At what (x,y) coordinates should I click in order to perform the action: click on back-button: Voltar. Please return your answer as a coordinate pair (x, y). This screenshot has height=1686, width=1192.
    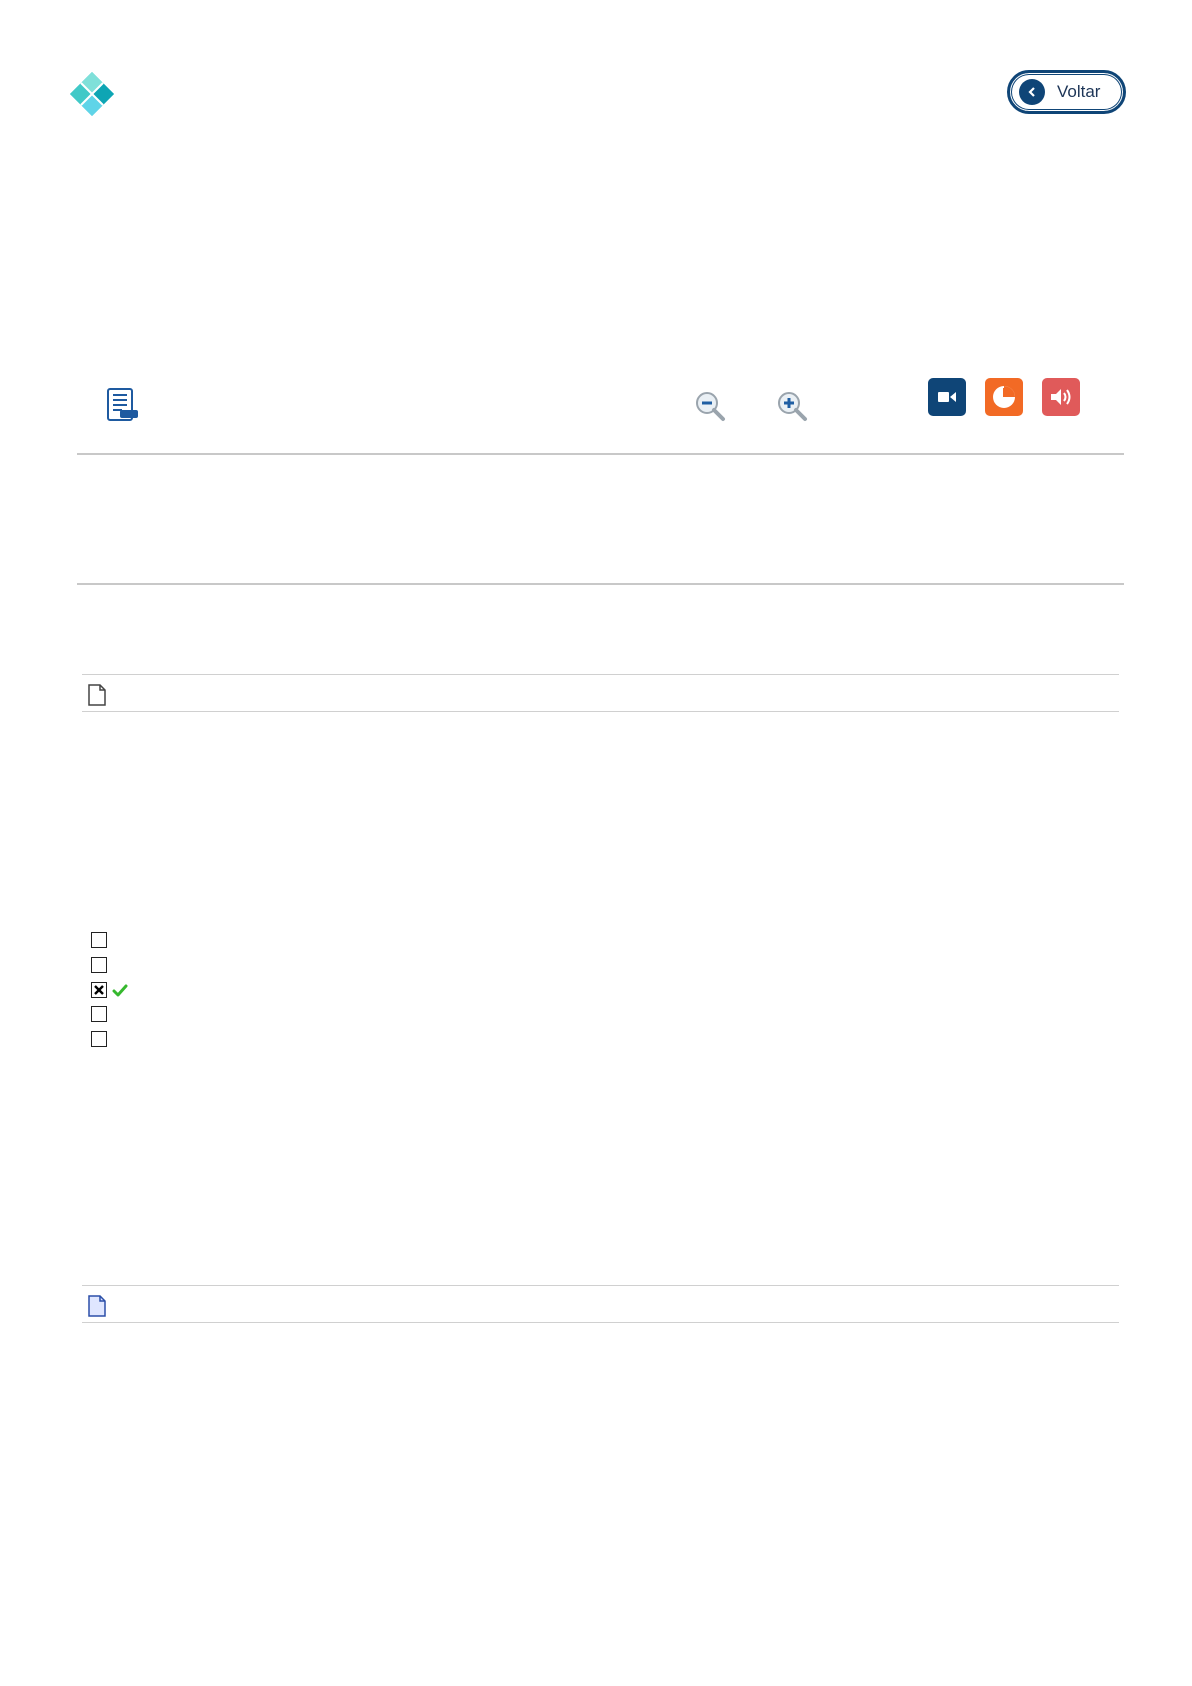
    Looking at the image, I should click on (1066, 92).